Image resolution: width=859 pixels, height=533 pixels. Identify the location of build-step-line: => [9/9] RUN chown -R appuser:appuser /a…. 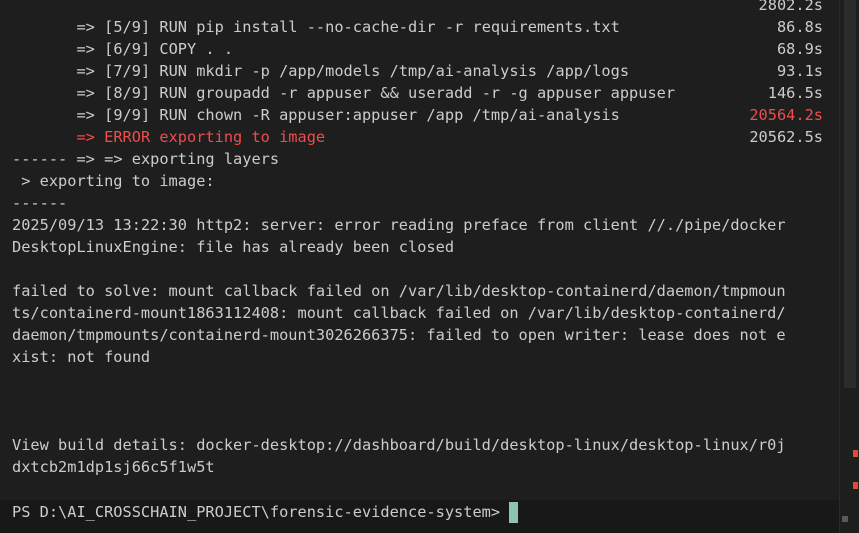
(419, 103).